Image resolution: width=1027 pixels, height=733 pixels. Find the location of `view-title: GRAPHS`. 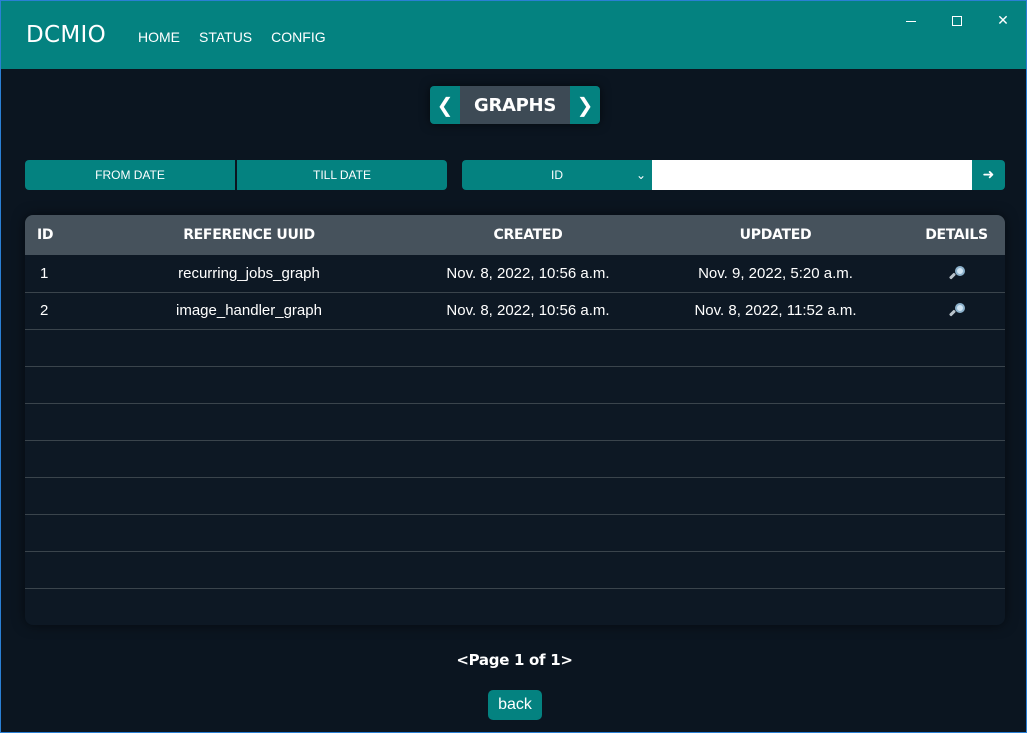

view-title: GRAPHS is located at coordinates (515, 105).